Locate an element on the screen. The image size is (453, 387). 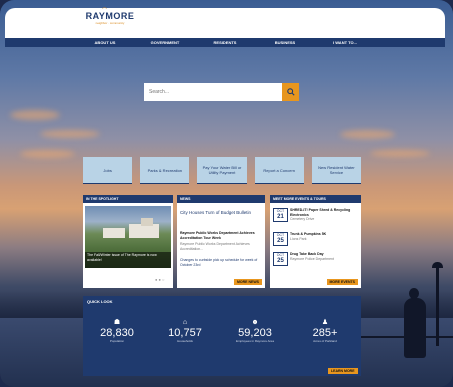
stat-value: 285+ is located at coordinates (325, 333).